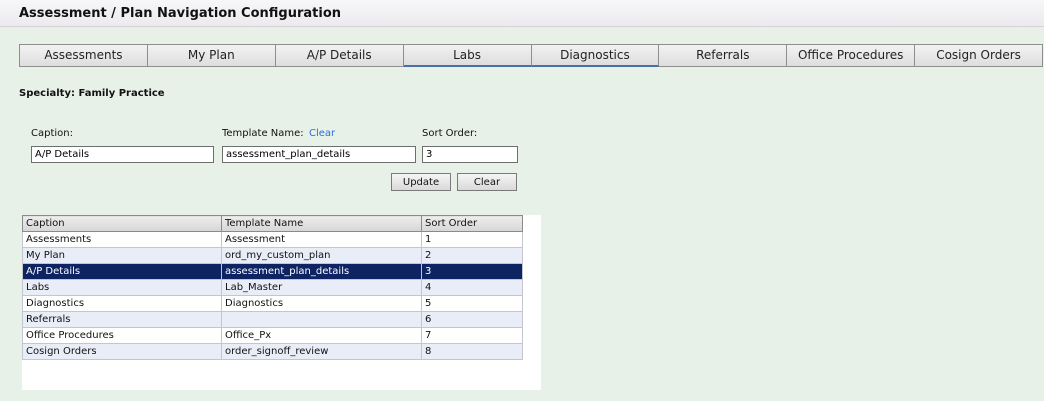  What do you see at coordinates (472, 351) in the screenshot?
I see `cell-sort-order: 8` at bounding box center [472, 351].